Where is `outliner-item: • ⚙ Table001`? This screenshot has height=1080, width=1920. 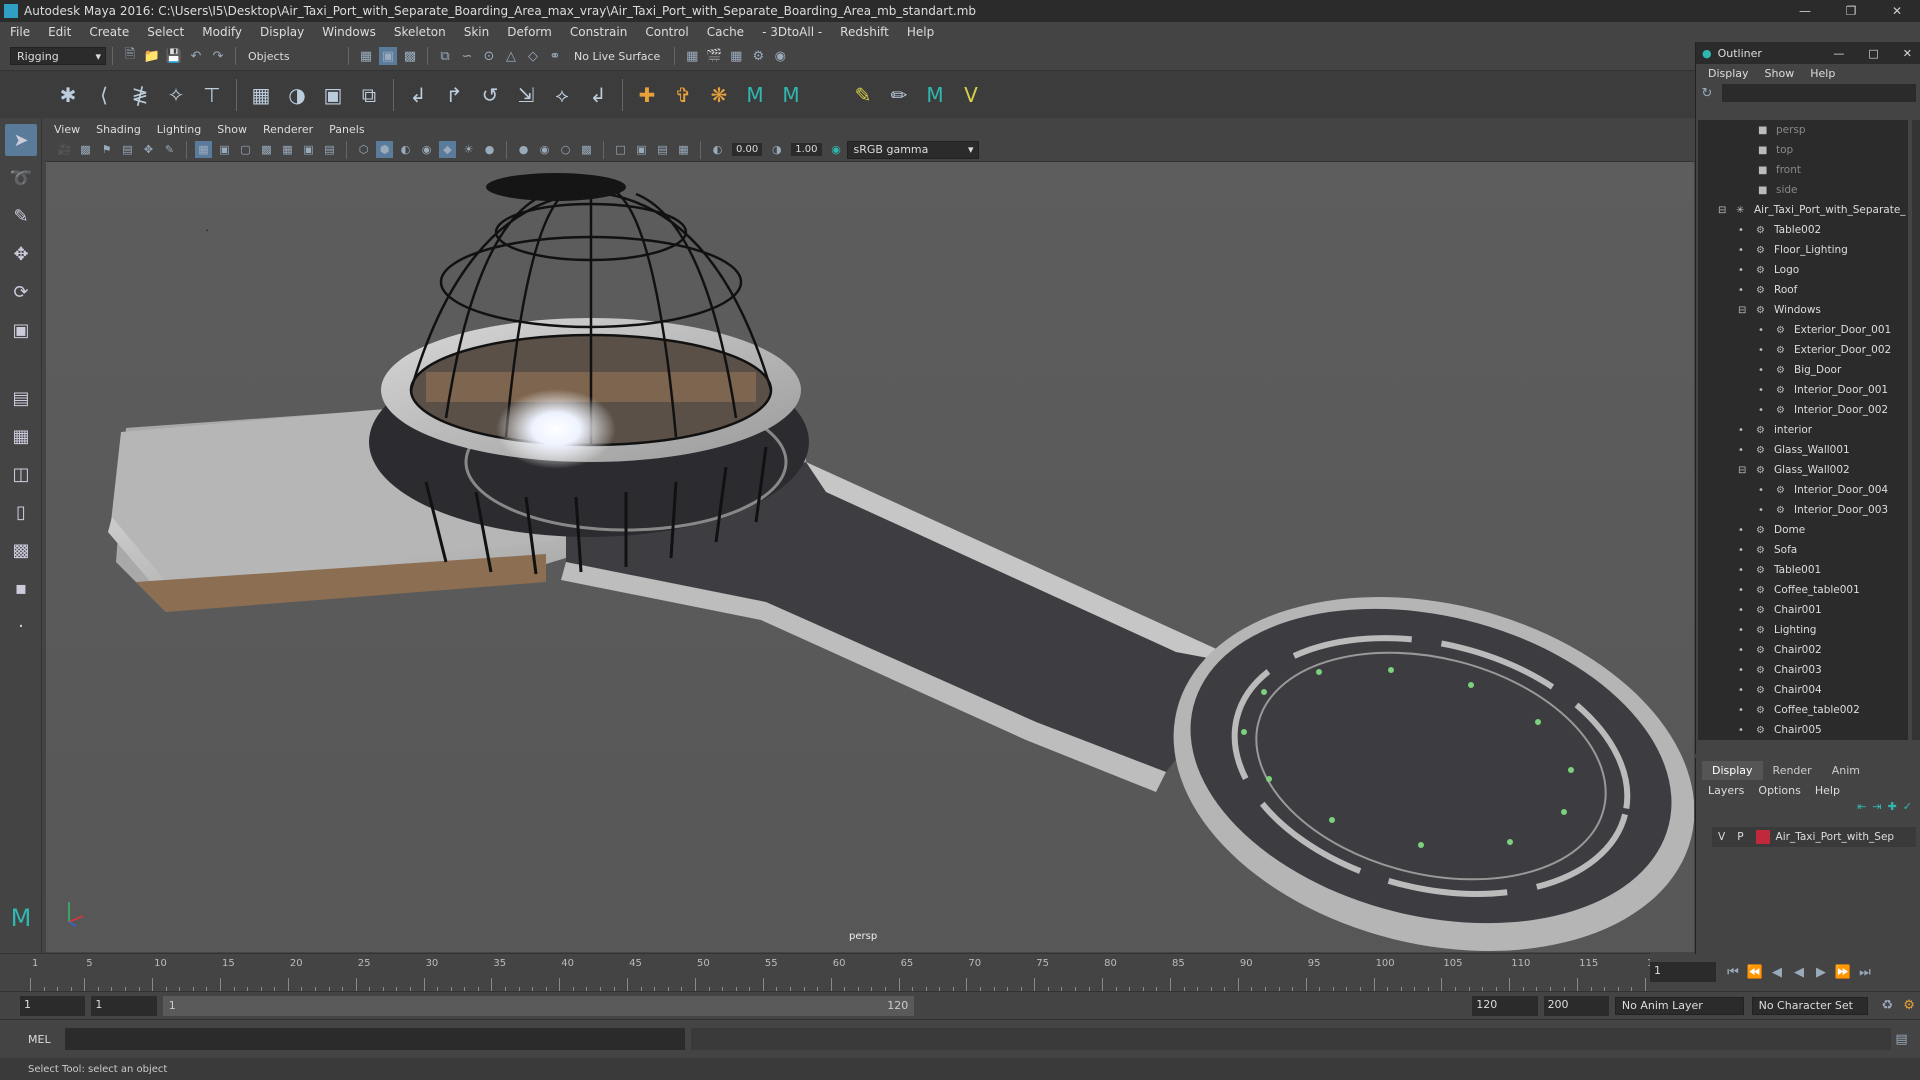
outliner-item: • ⚙ Table001 is located at coordinates (1803, 570).